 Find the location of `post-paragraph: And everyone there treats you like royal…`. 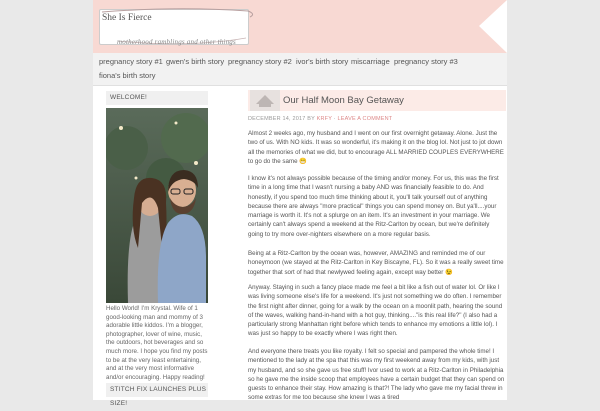

post-paragraph: And everyone there treats you like royal… is located at coordinates (376, 375).